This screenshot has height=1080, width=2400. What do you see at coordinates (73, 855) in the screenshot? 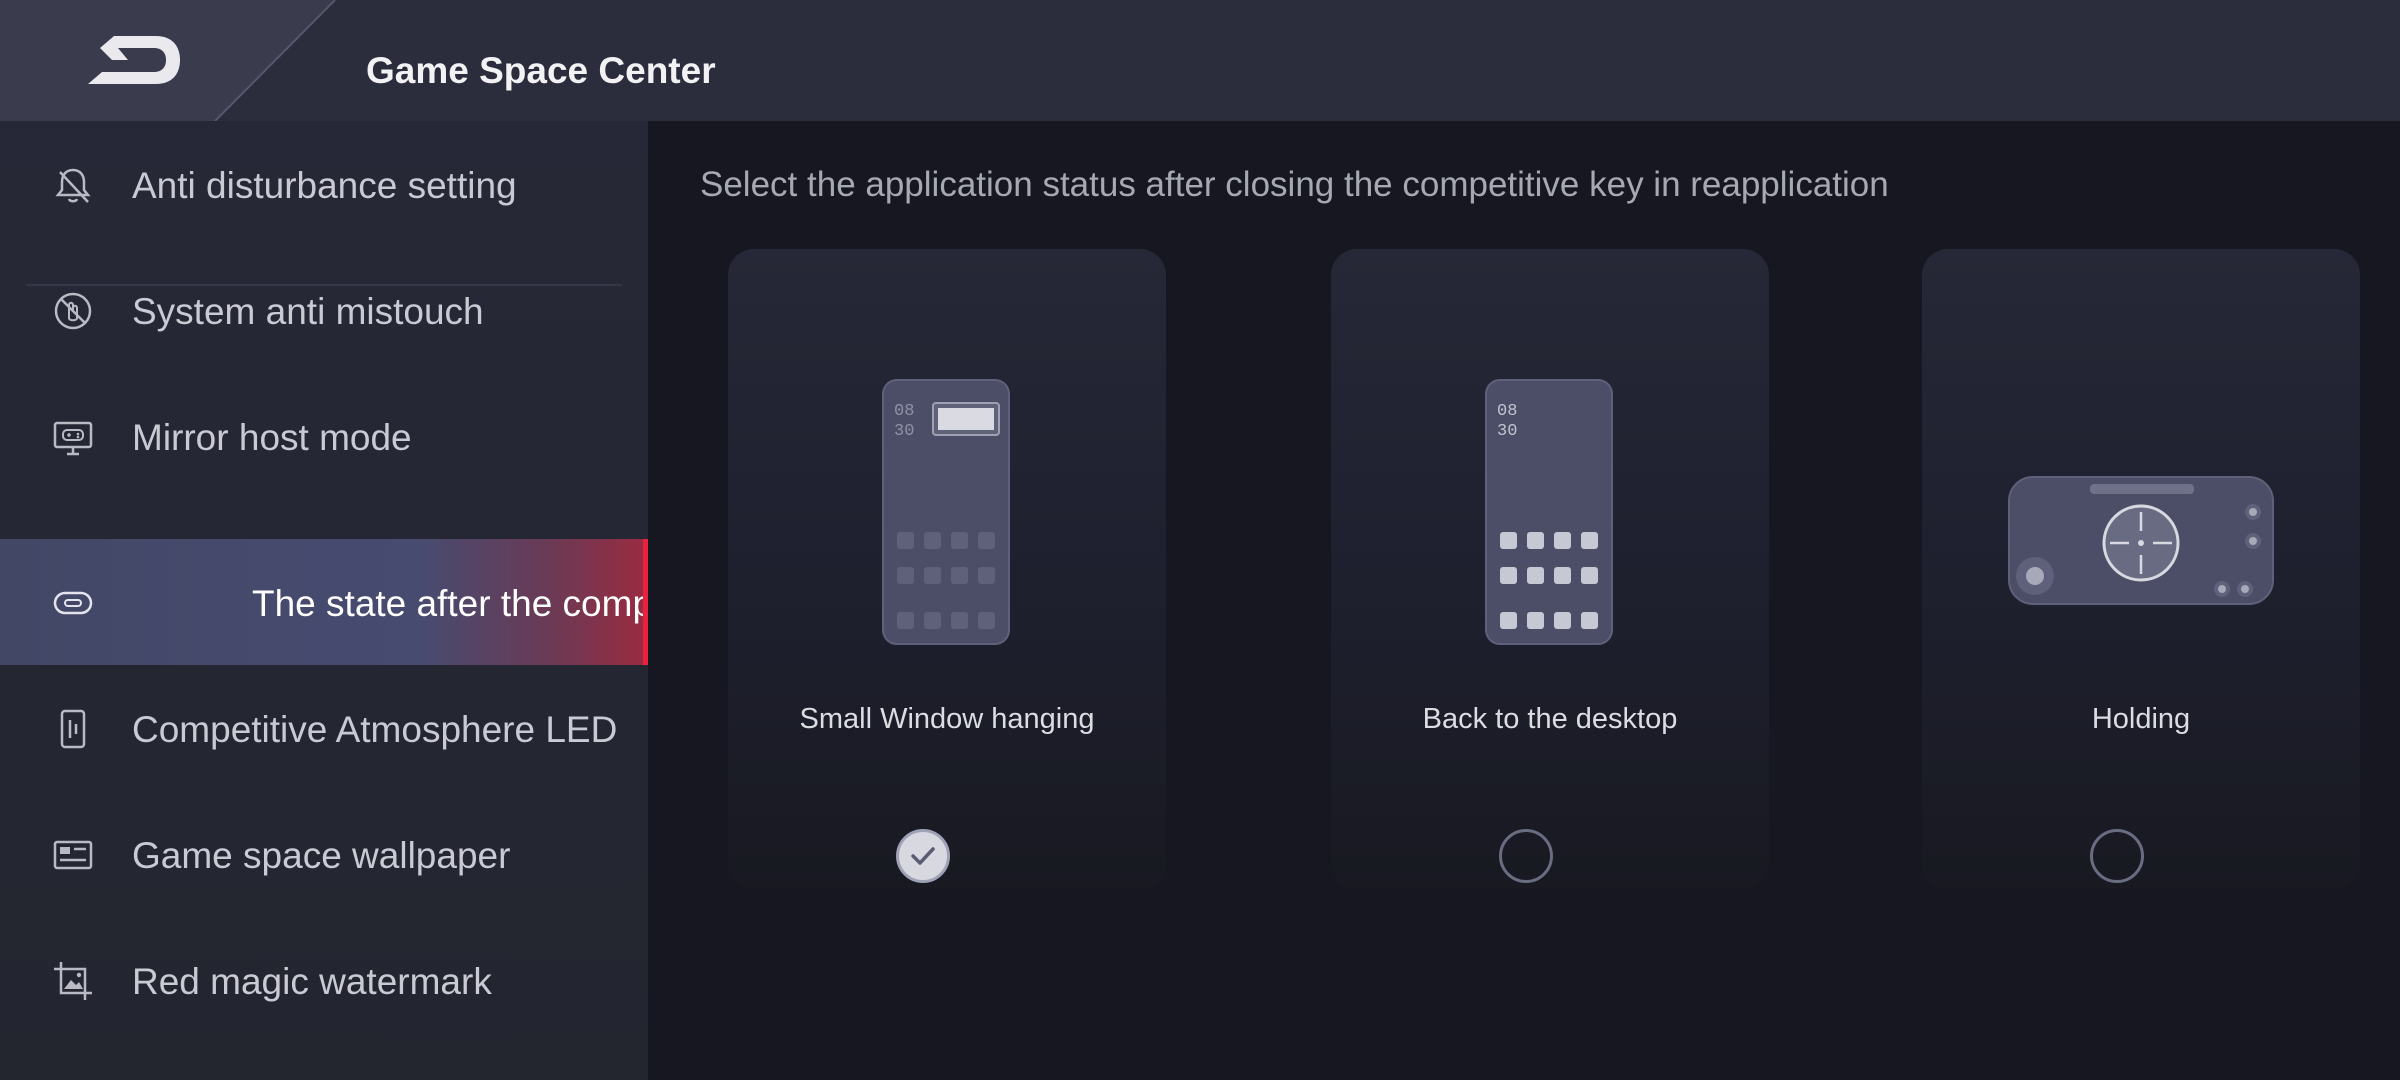
I see `wallpaper-icon` at bounding box center [73, 855].